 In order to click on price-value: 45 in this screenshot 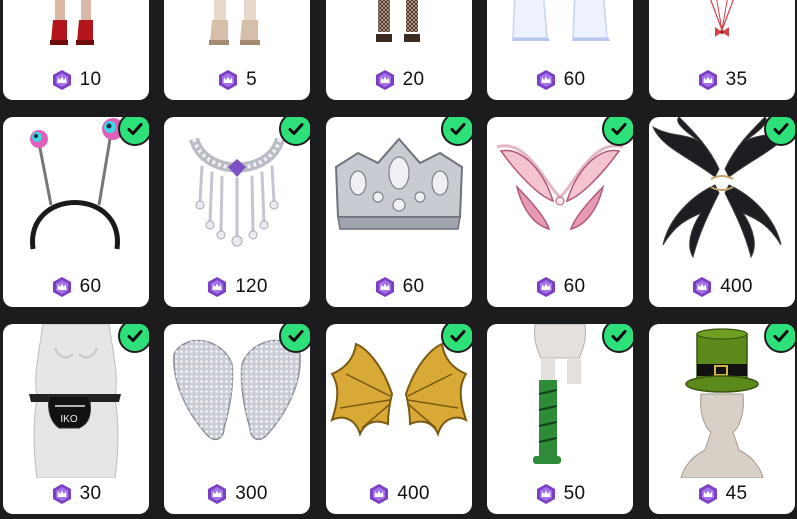, I will do `click(736, 493)`.